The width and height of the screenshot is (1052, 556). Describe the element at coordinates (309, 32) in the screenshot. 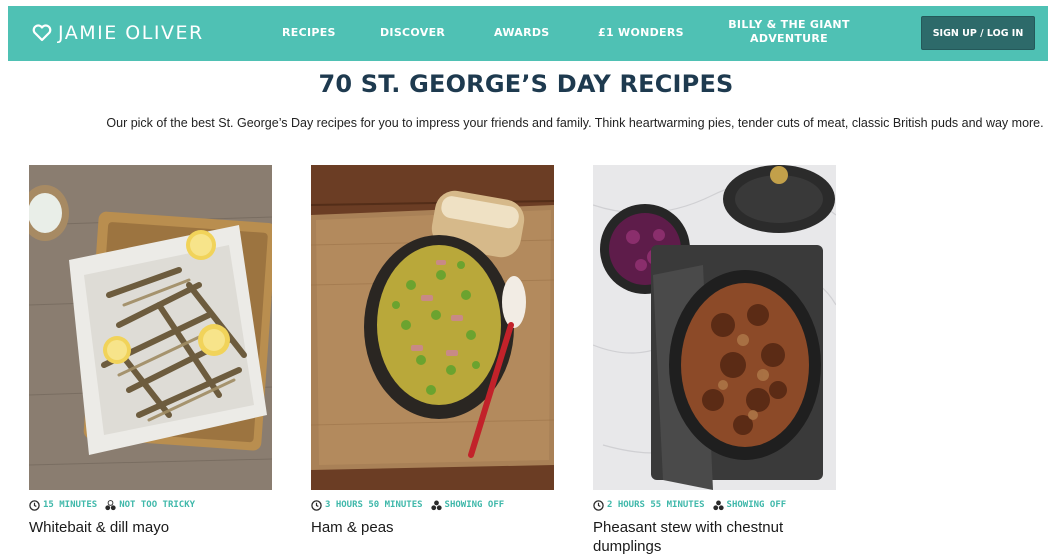

I see `nav-recipes: RECIPES` at that location.